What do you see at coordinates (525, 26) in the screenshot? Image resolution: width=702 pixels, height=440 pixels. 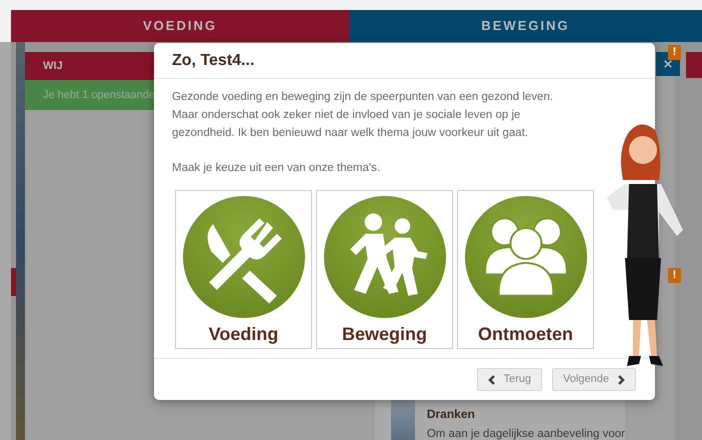 I see `category-tab: BEWEGING` at bounding box center [525, 26].